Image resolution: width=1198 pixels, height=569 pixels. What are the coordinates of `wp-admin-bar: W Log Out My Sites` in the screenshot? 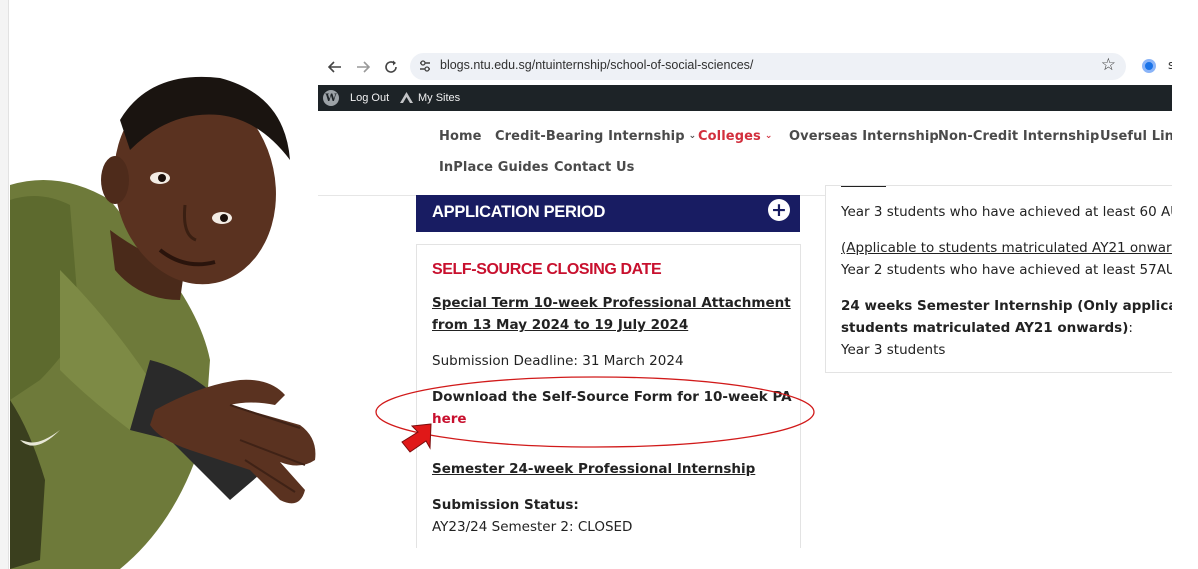 It's located at (745, 98).